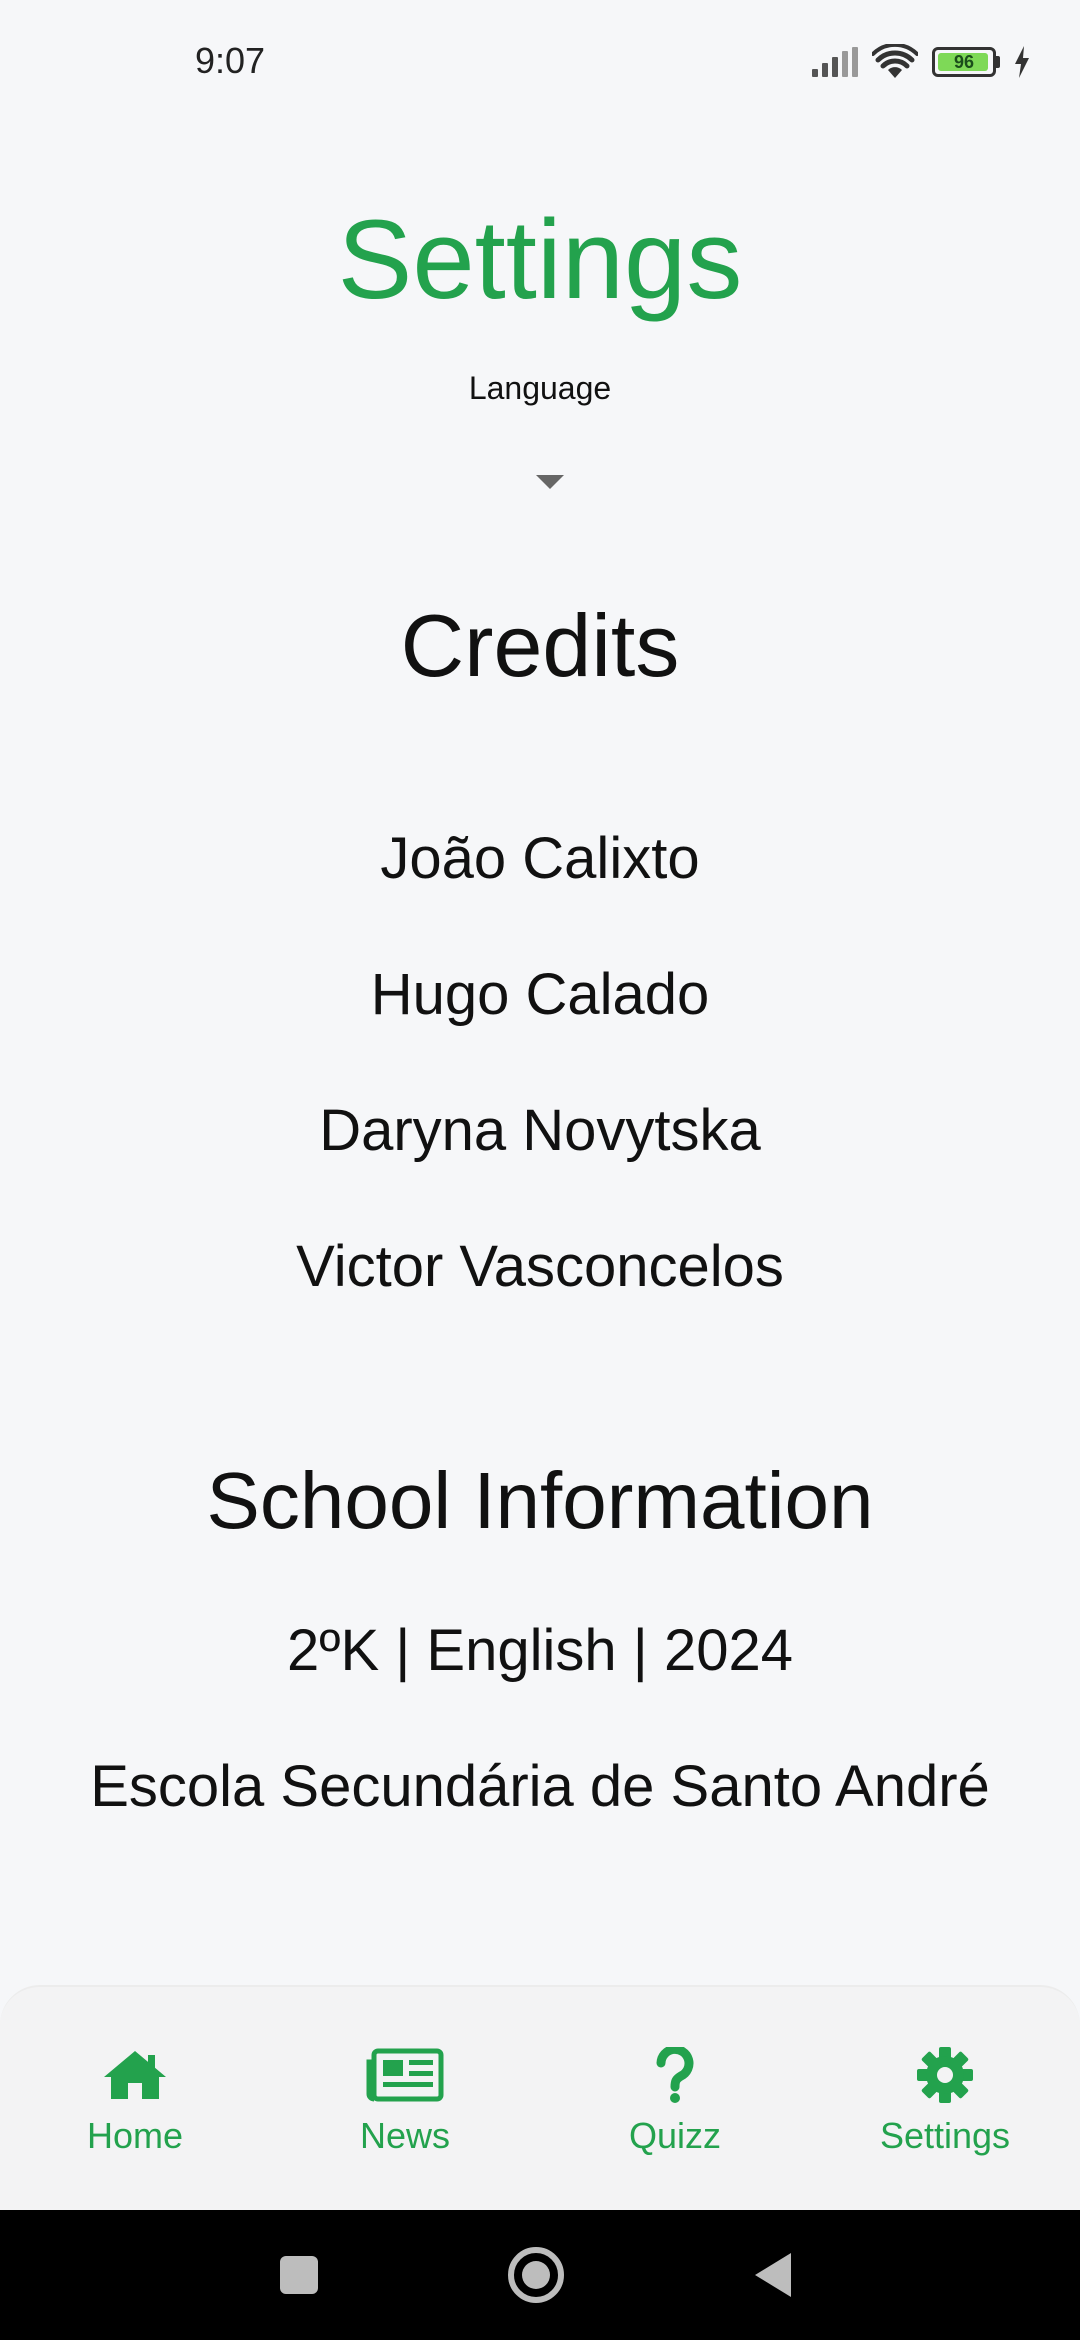  What do you see at coordinates (550, 482) in the screenshot?
I see `language-dropdown-arrow-icon` at bounding box center [550, 482].